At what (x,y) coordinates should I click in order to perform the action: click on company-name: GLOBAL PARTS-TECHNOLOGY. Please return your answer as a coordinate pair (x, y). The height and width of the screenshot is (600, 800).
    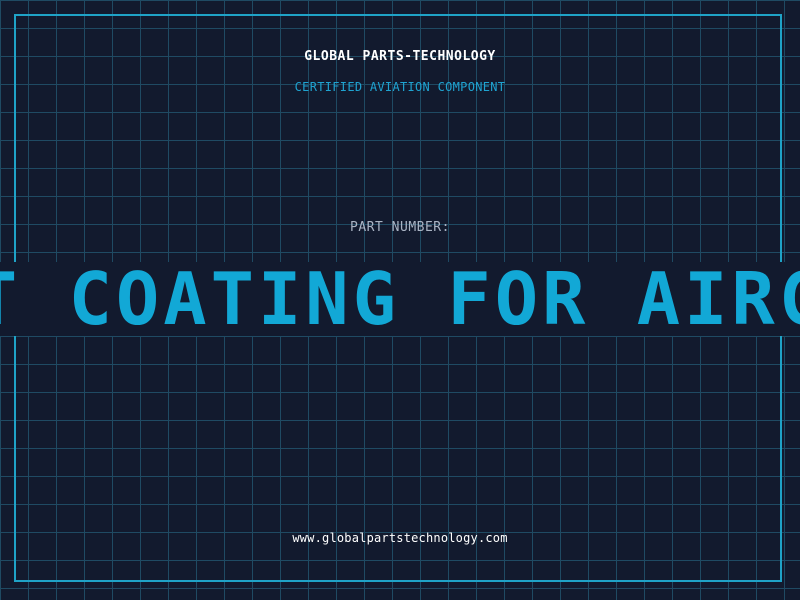
    Looking at the image, I should click on (400, 56).